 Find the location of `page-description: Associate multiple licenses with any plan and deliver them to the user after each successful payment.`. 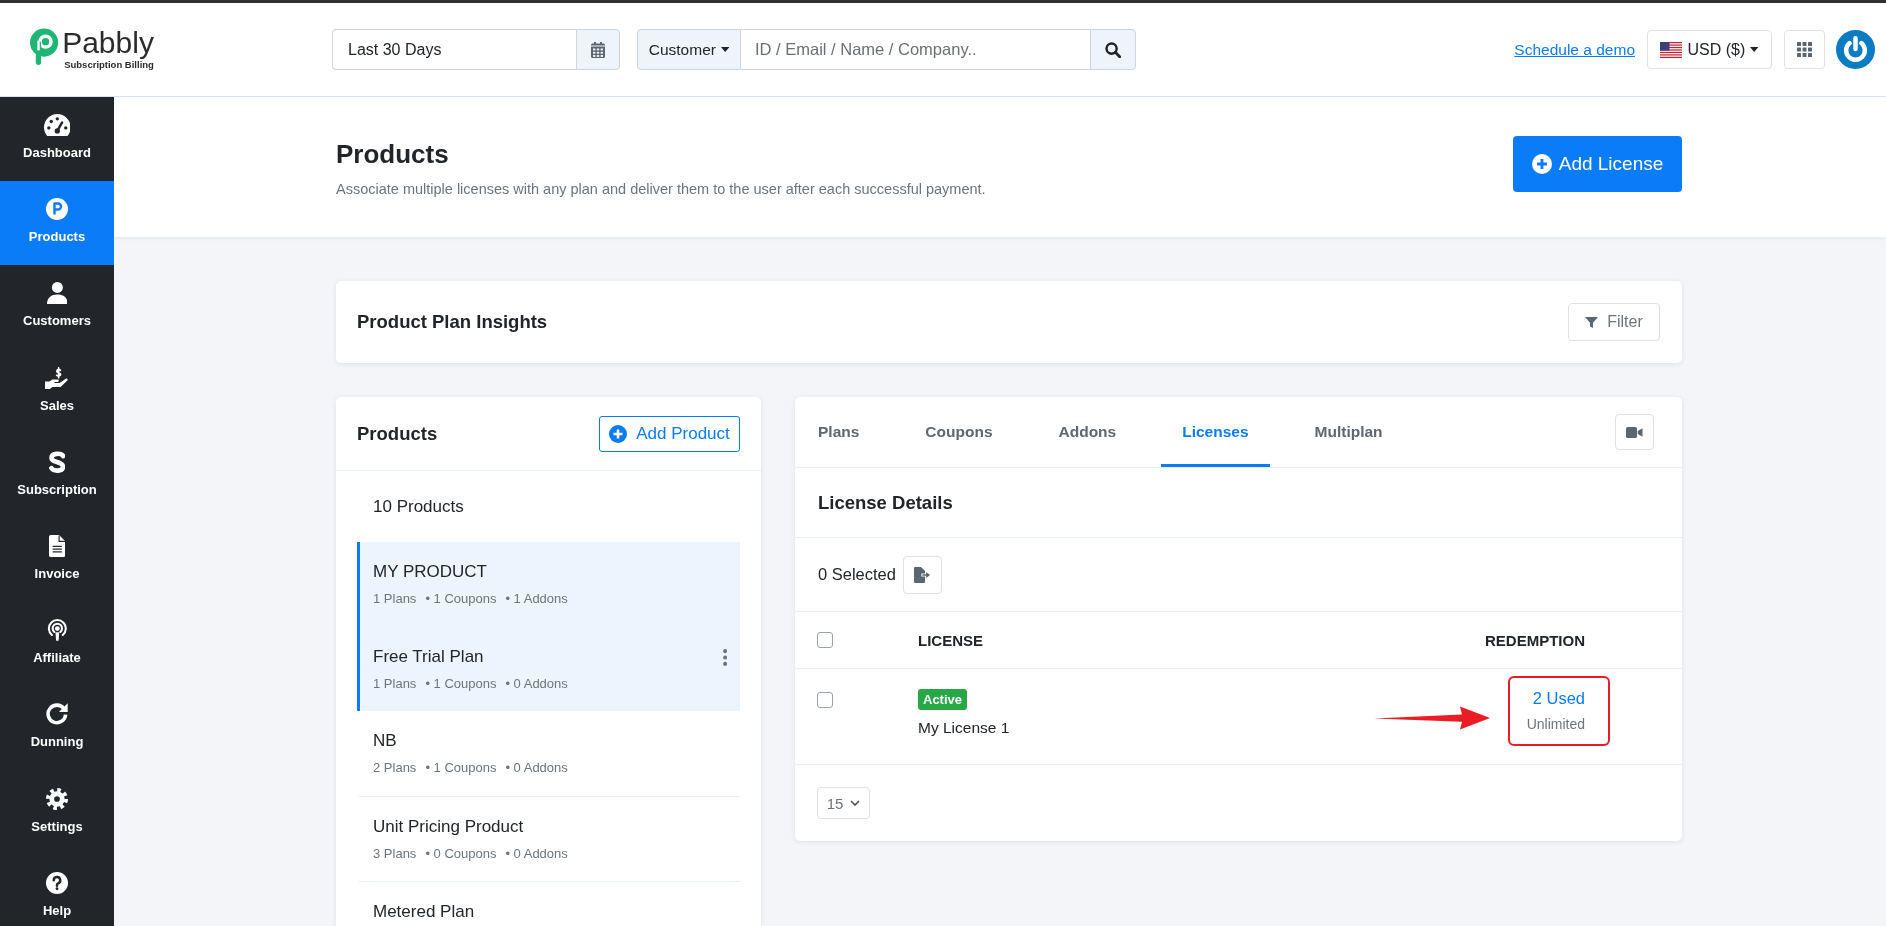

page-description: Associate multiple licenses with any plan and deliver them to the user after each successful payment. is located at coordinates (661, 189).